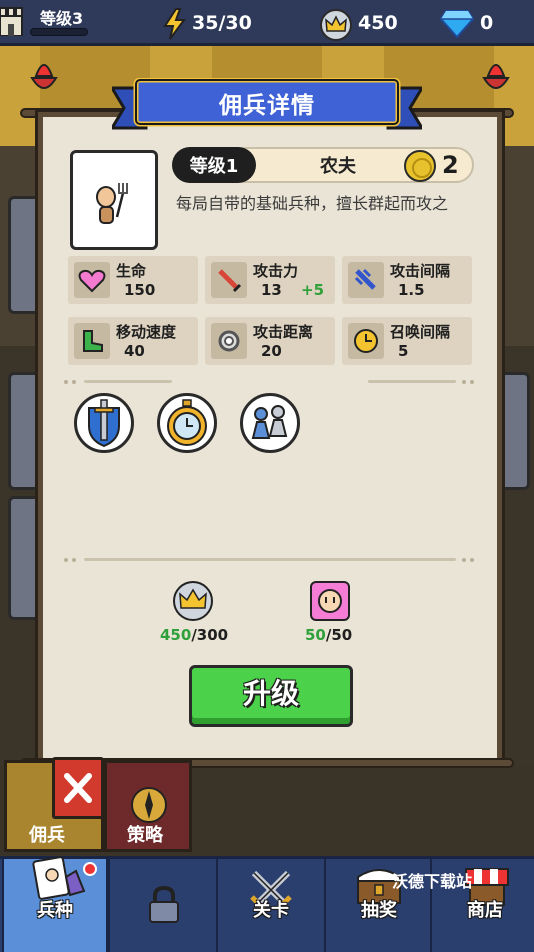  I want to click on heart-icon, so click(92, 280).